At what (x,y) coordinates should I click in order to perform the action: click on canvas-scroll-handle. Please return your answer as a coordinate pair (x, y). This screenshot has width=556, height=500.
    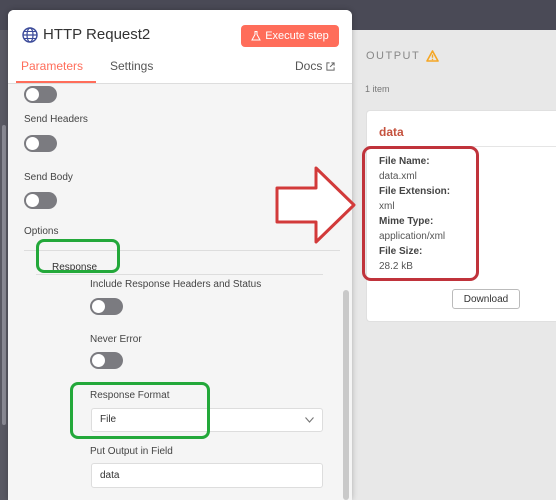
    Looking at the image, I should click on (4, 275).